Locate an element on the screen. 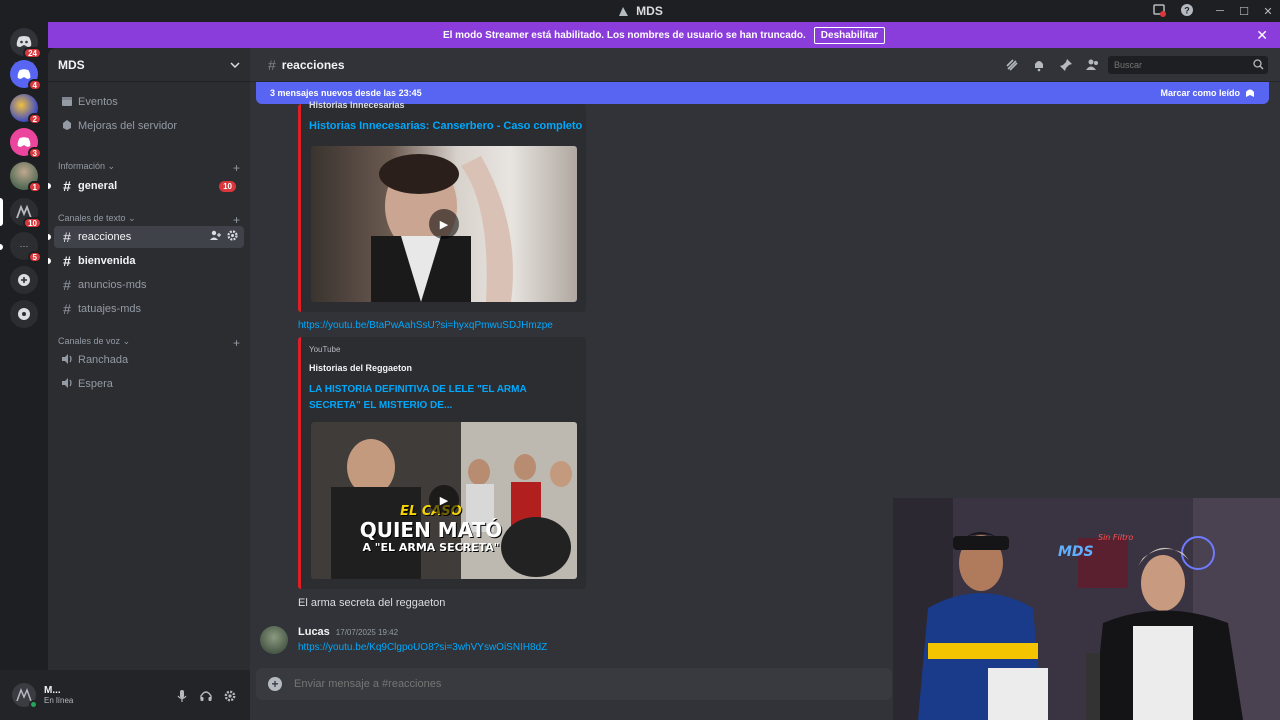 The image size is (1280, 720). disable-streamer-button: Deshabilitar is located at coordinates (849, 35).